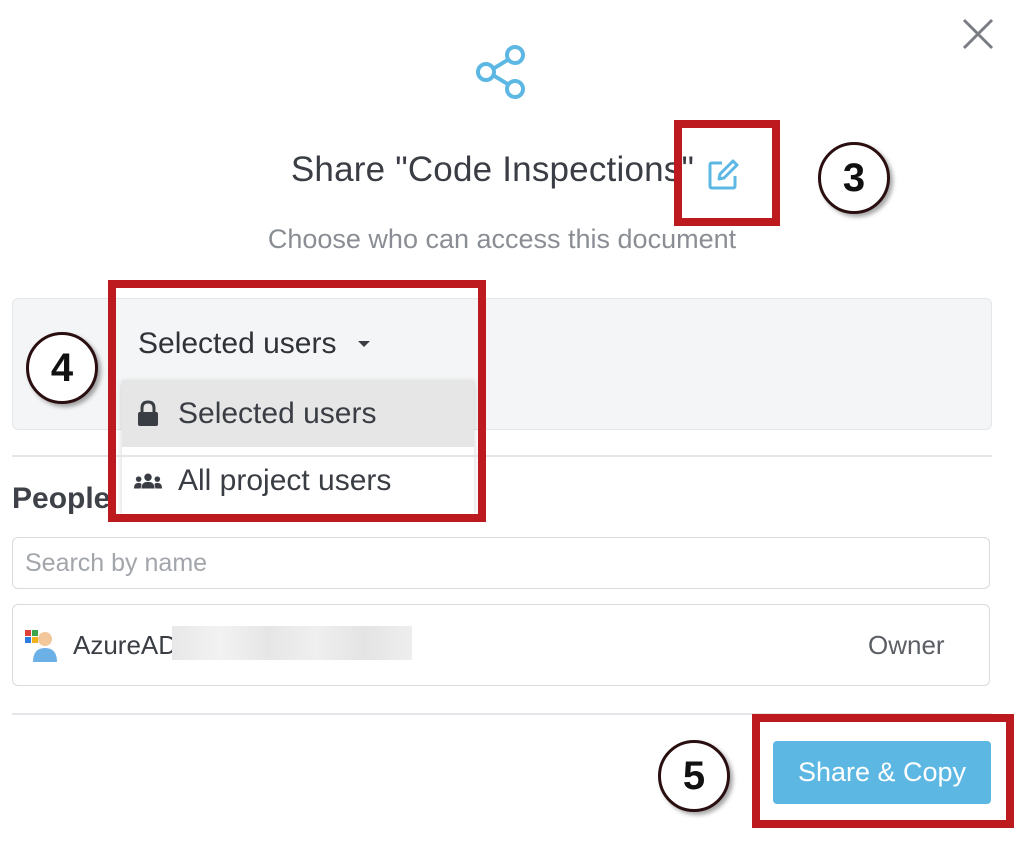 Image resolution: width=1027 pixels, height=850 pixels. Describe the element at coordinates (292, 643) in the screenshot. I see `redacted-username` at that location.